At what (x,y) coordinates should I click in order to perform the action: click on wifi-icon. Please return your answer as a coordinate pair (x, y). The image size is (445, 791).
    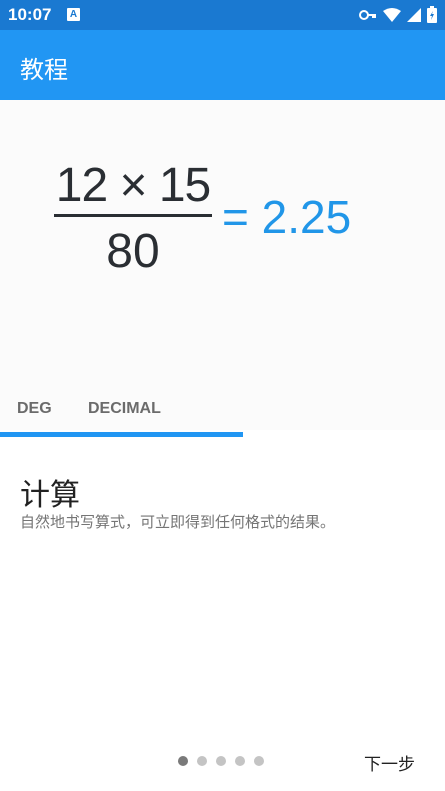
    Looking at the image, I should click on (392, 14).